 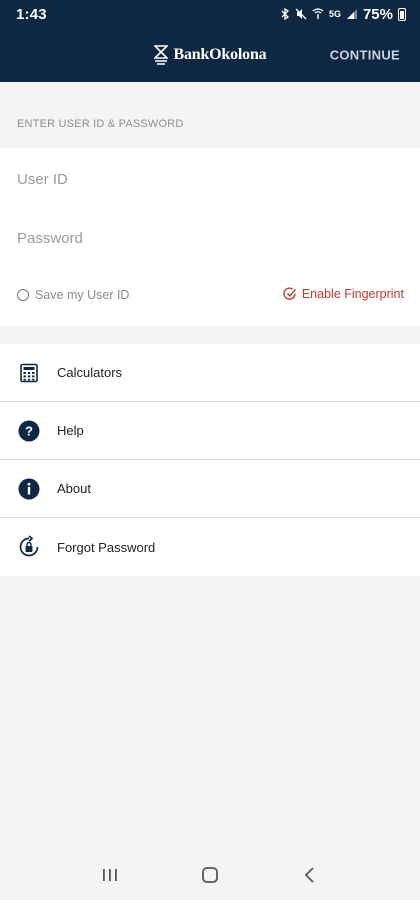 I want to click on help-icon: ?, so click(x=29, y=431).